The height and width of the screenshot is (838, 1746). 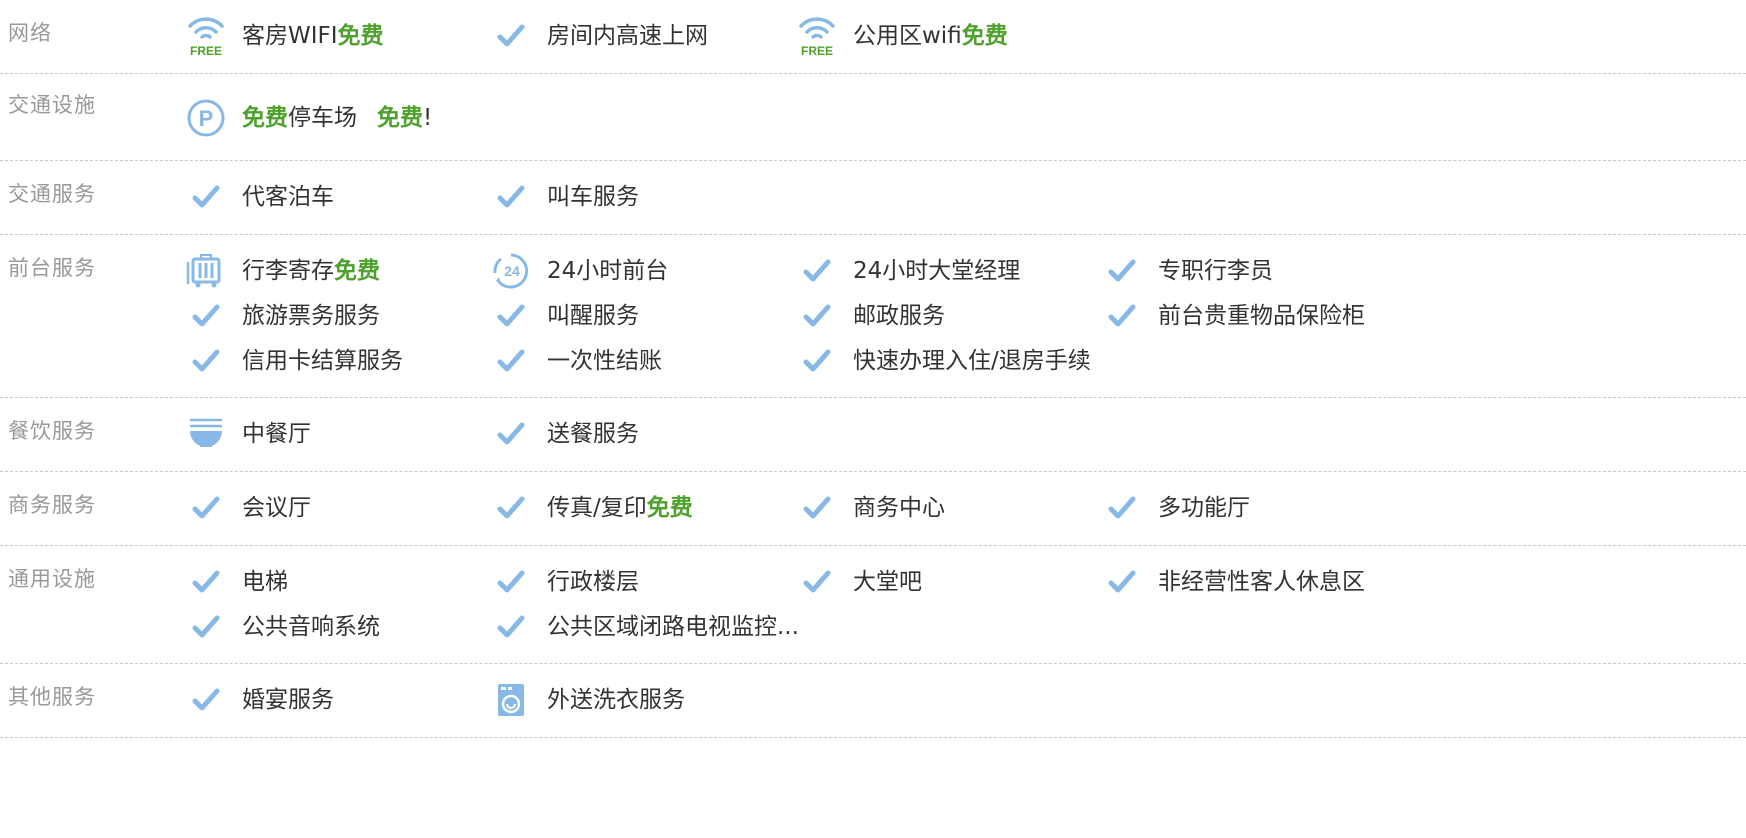 I want to click on facility-name: 前台贵重物品保险柜, so click(x=1261, y=316).